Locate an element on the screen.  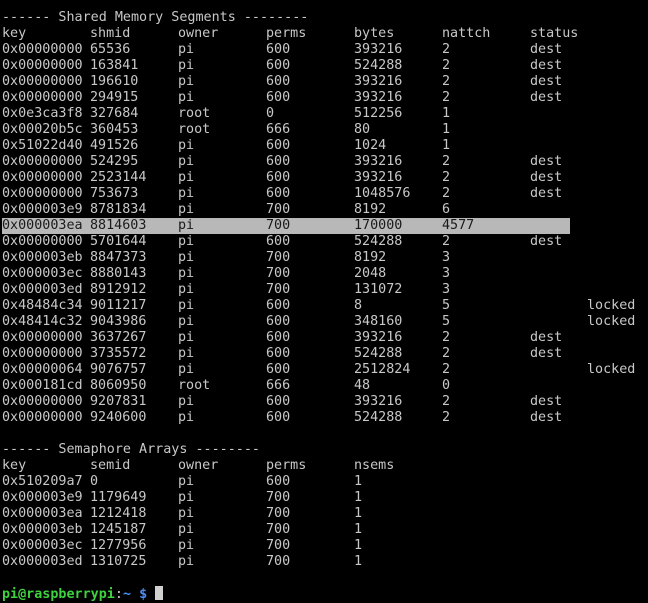
table-row: 0x00000000 753673 pi 600 1048576 2 dest is located at coordinates (325, 194).